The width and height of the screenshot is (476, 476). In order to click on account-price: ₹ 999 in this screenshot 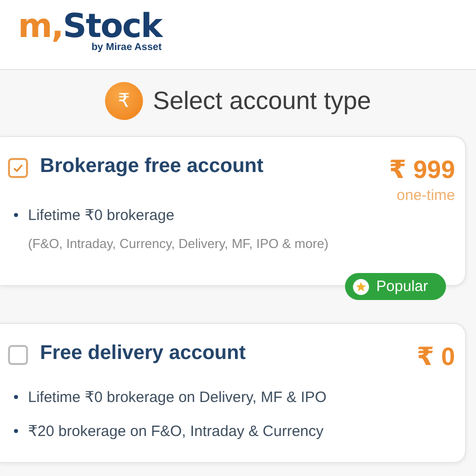, I will do `click(421, 170)`.